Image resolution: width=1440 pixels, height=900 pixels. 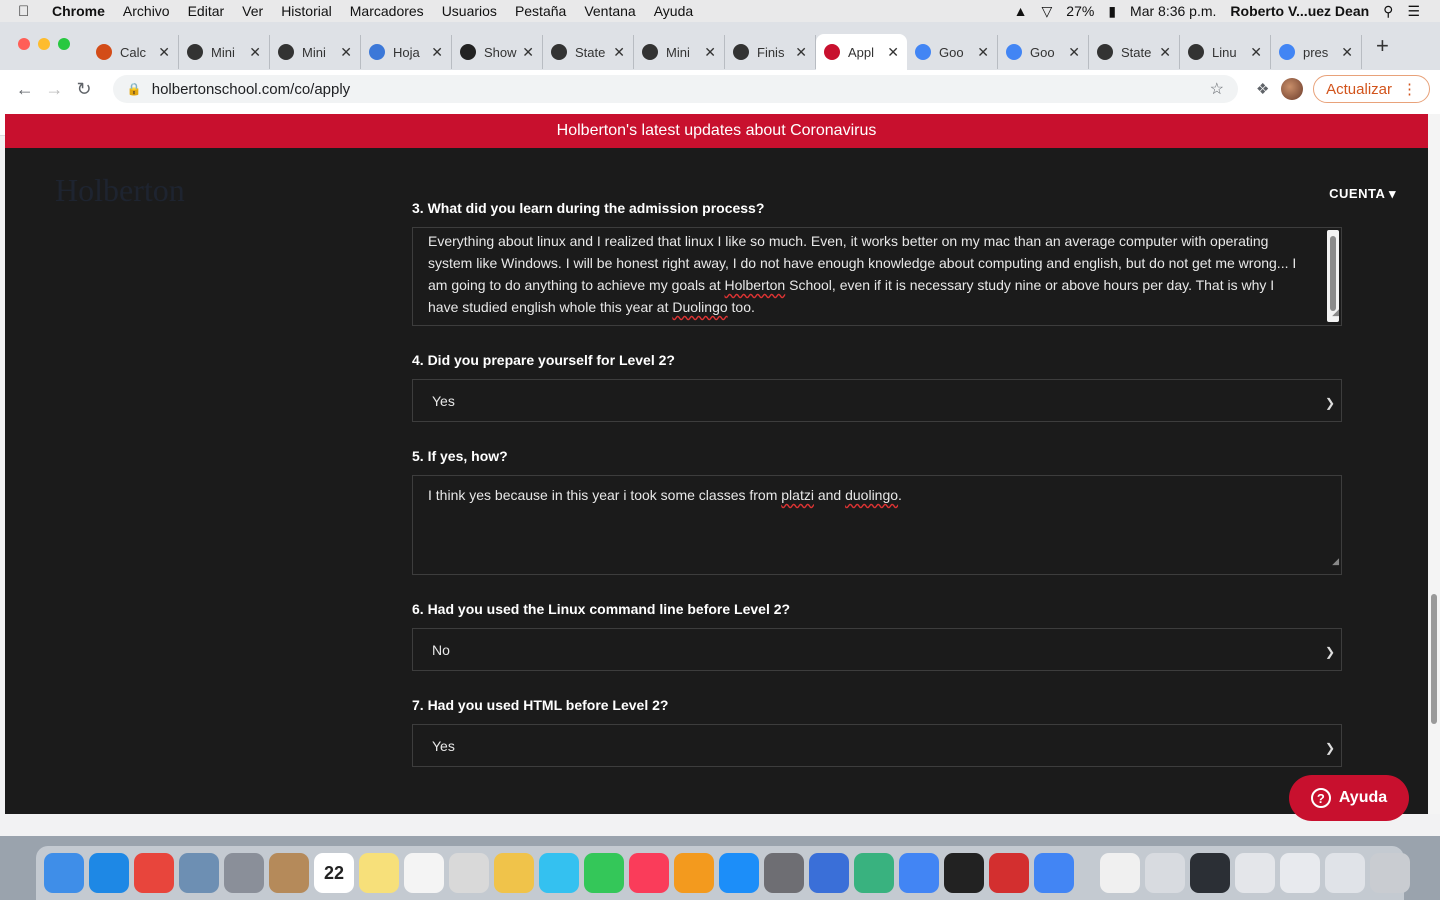 What do you see at coordinates (109, 873) in the screenshot?
I see `dock-safari-icon` at bounding box center [109, 873].